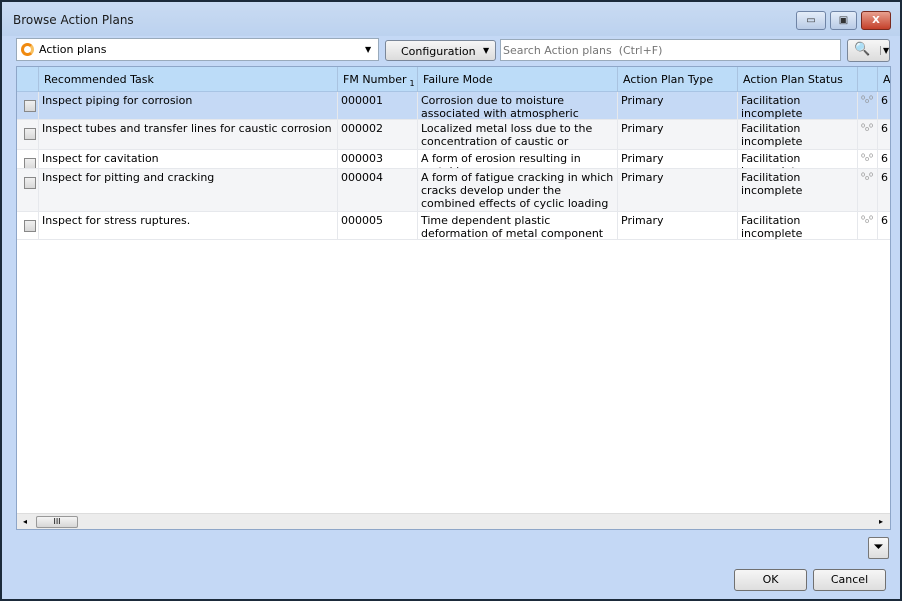 The width and height of the screenshot is (902, 601). I want to click on configuration-button: Configuration ▼, so click(440, 50).